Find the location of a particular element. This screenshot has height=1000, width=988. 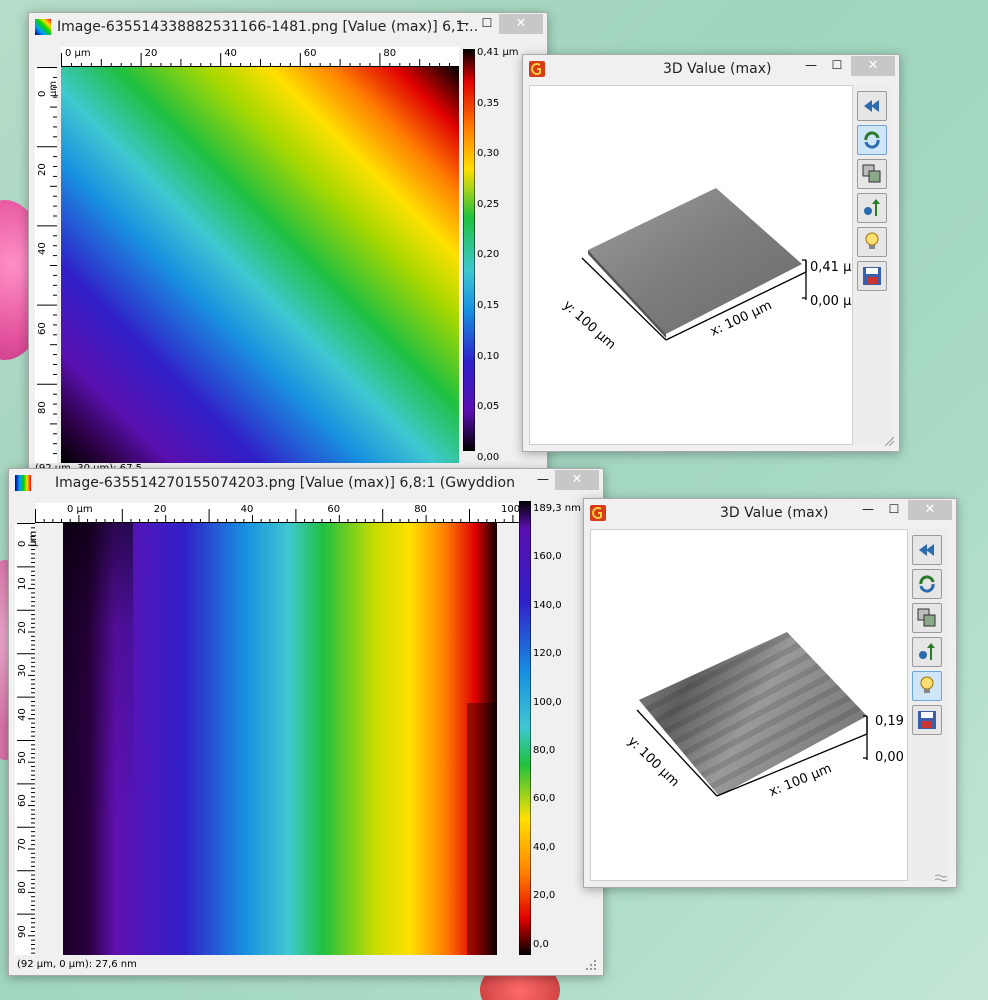

rewind-icon is located at coordinates (926, 550).